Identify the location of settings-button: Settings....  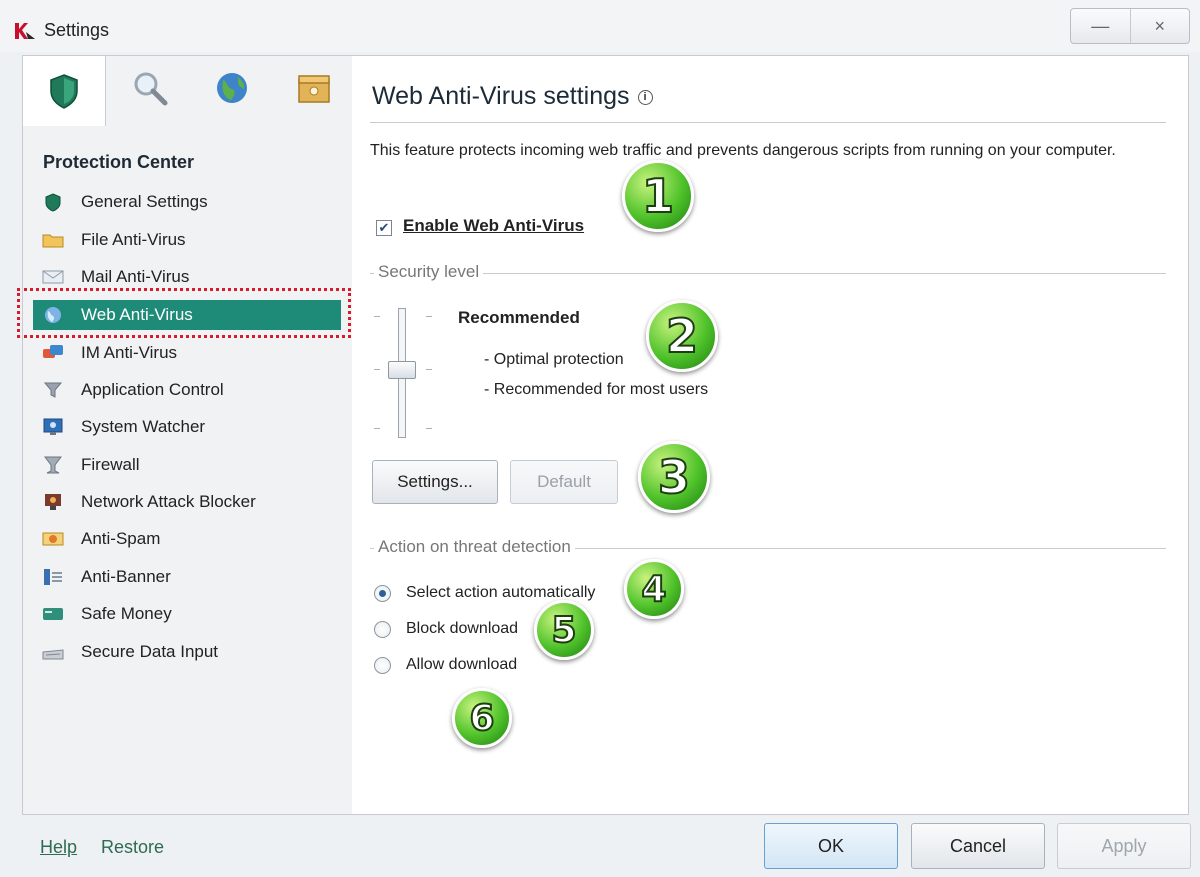
(435, 482).